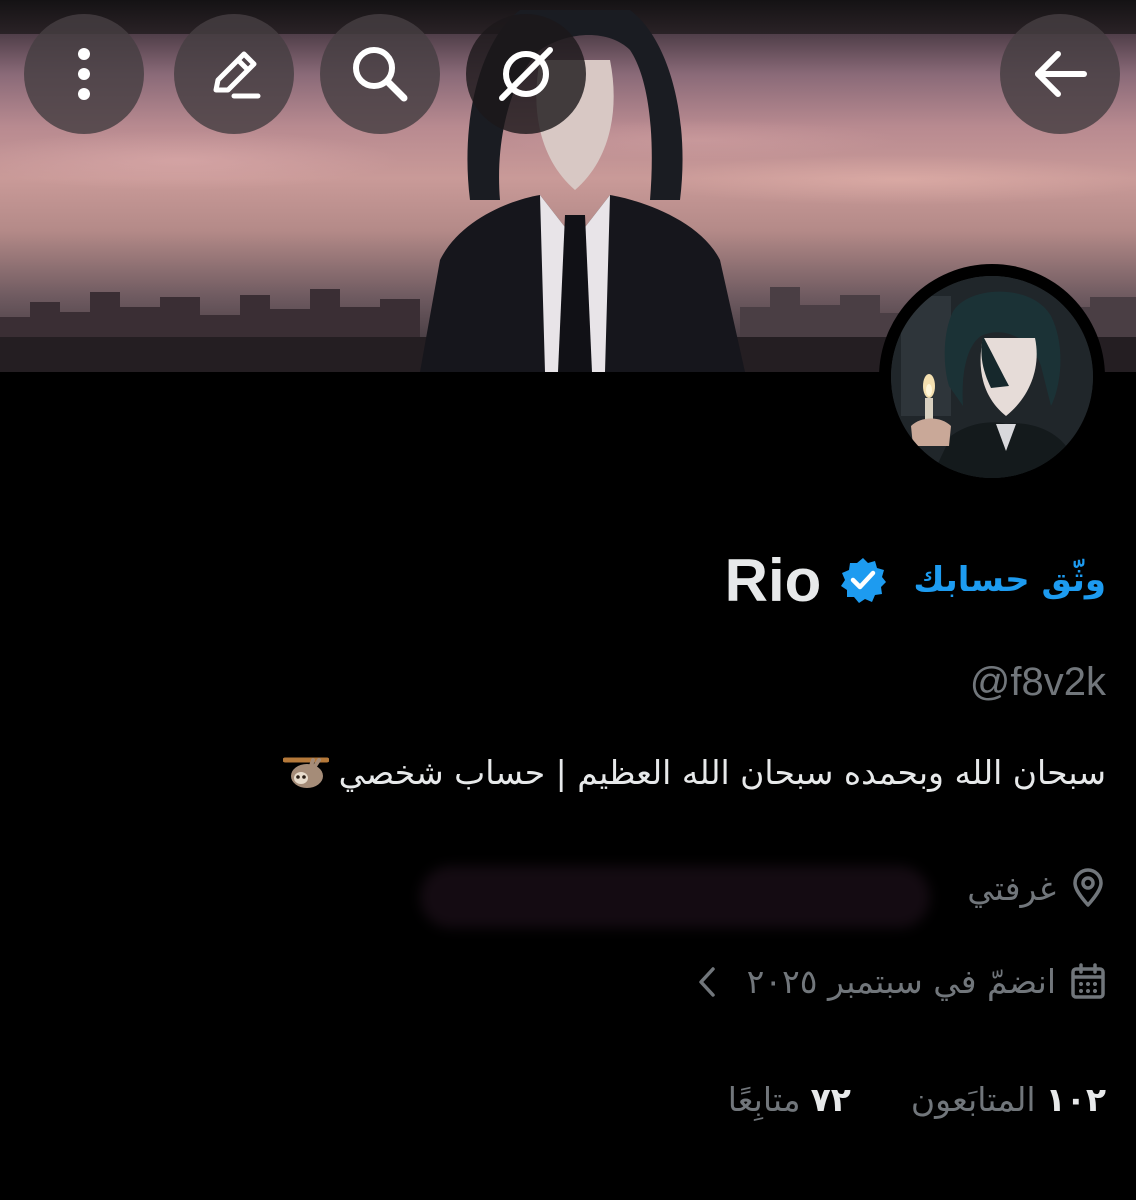  Describe the element at coordinates (237, 75) in the screenshot. I see `pencil-icon` at that location.